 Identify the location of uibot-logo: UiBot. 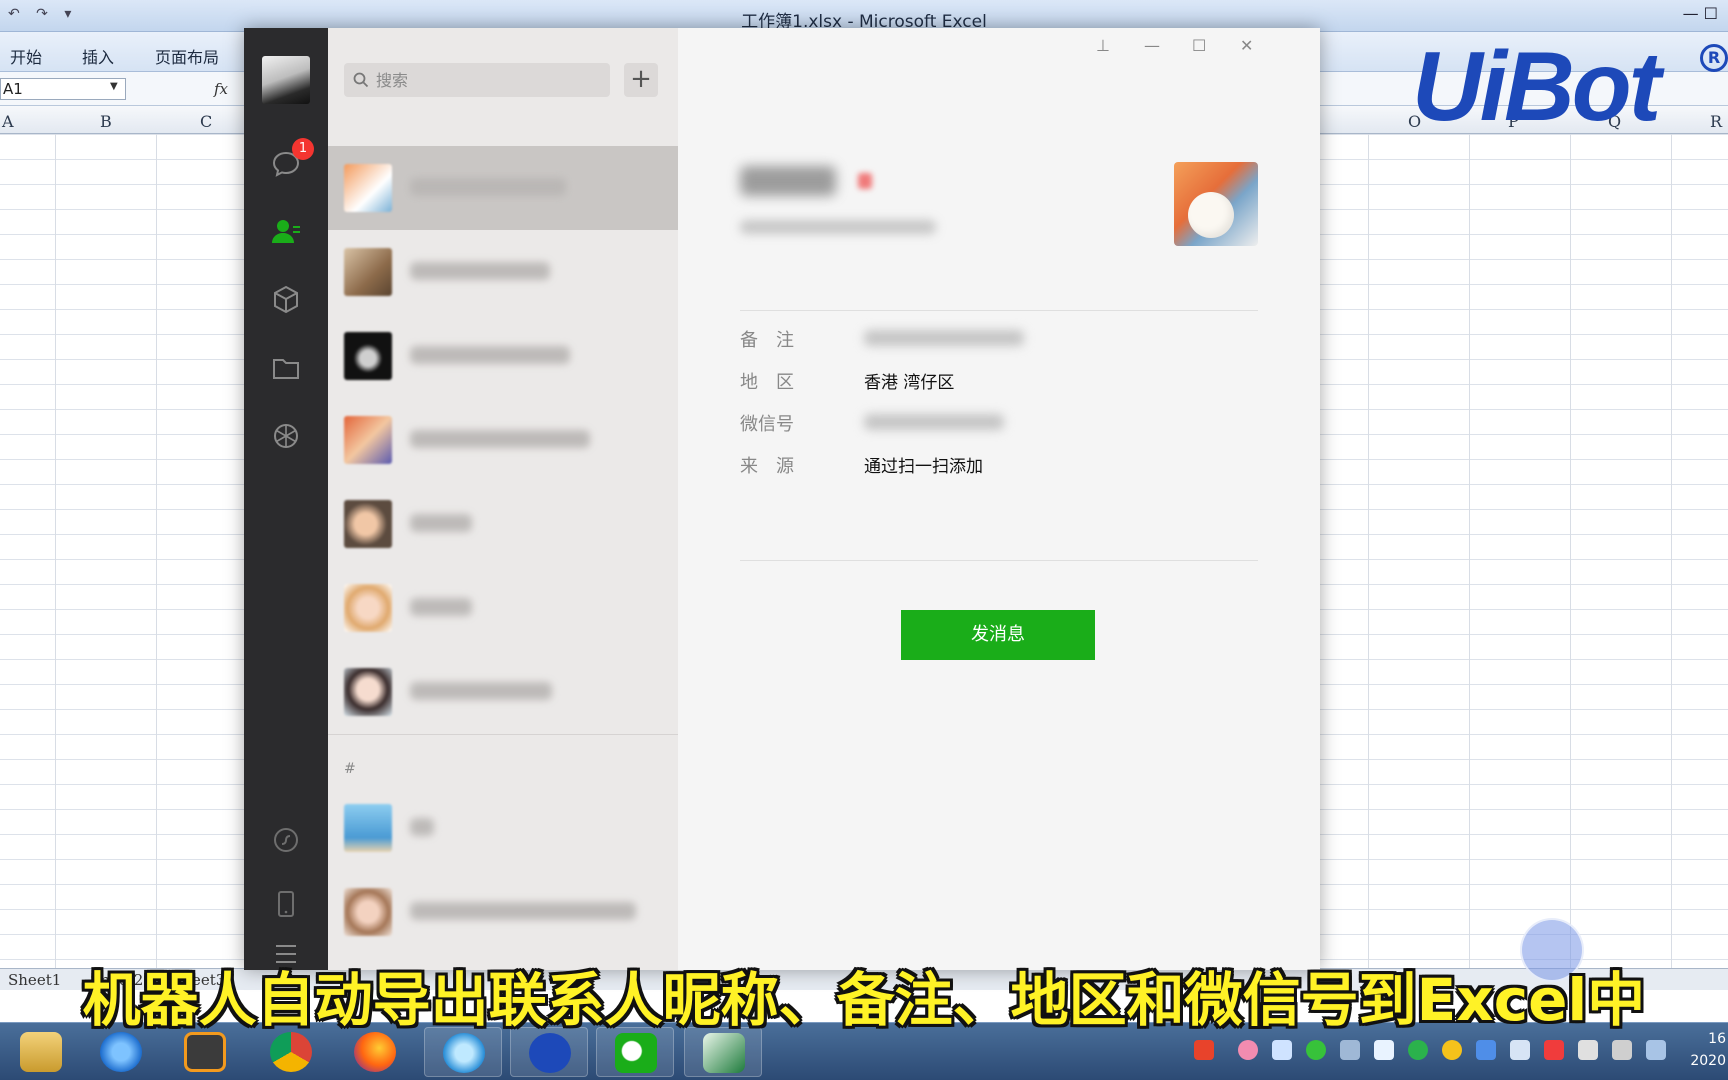
(1536, 86).